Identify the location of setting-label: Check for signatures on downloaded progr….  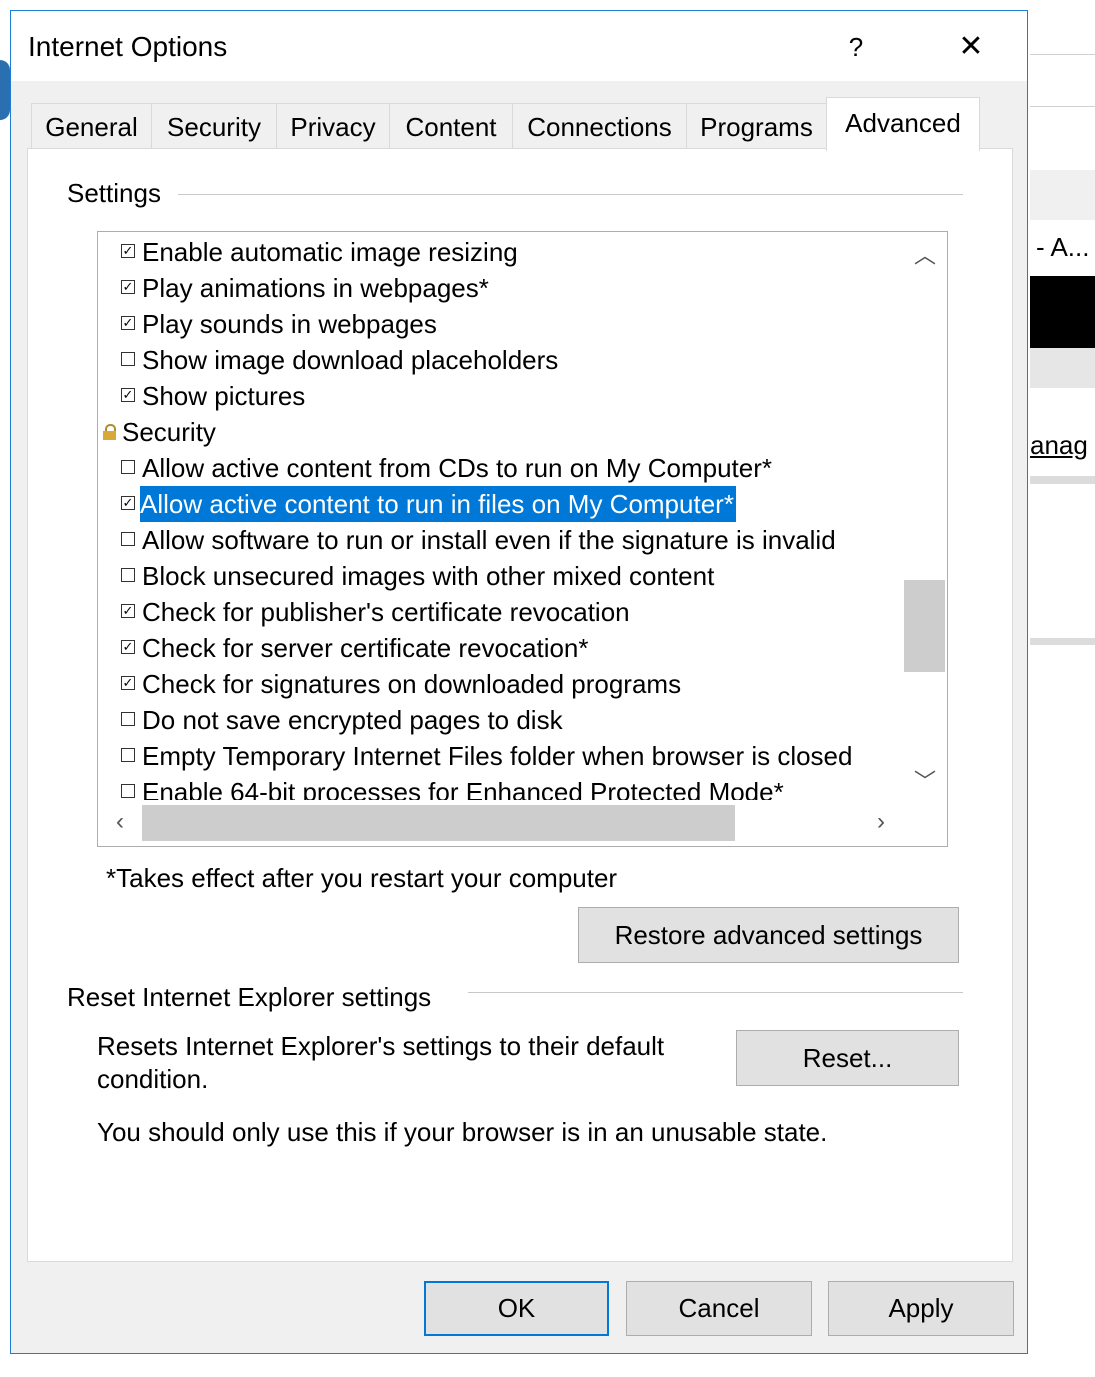
(412, 684).